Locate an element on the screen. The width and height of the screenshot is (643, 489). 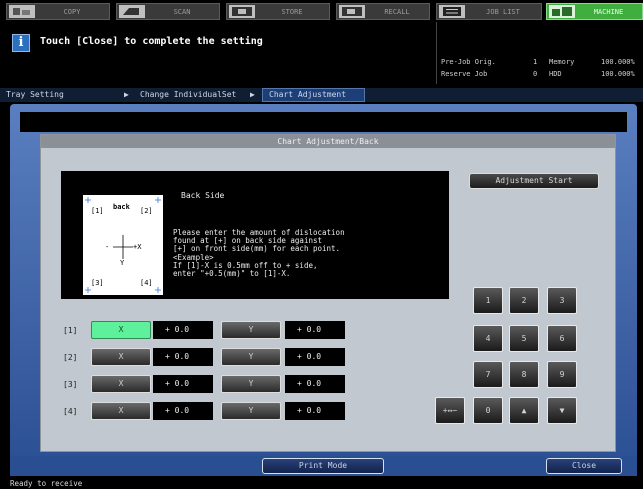
point-3-x-button: X is located at coordinates (121, 384).